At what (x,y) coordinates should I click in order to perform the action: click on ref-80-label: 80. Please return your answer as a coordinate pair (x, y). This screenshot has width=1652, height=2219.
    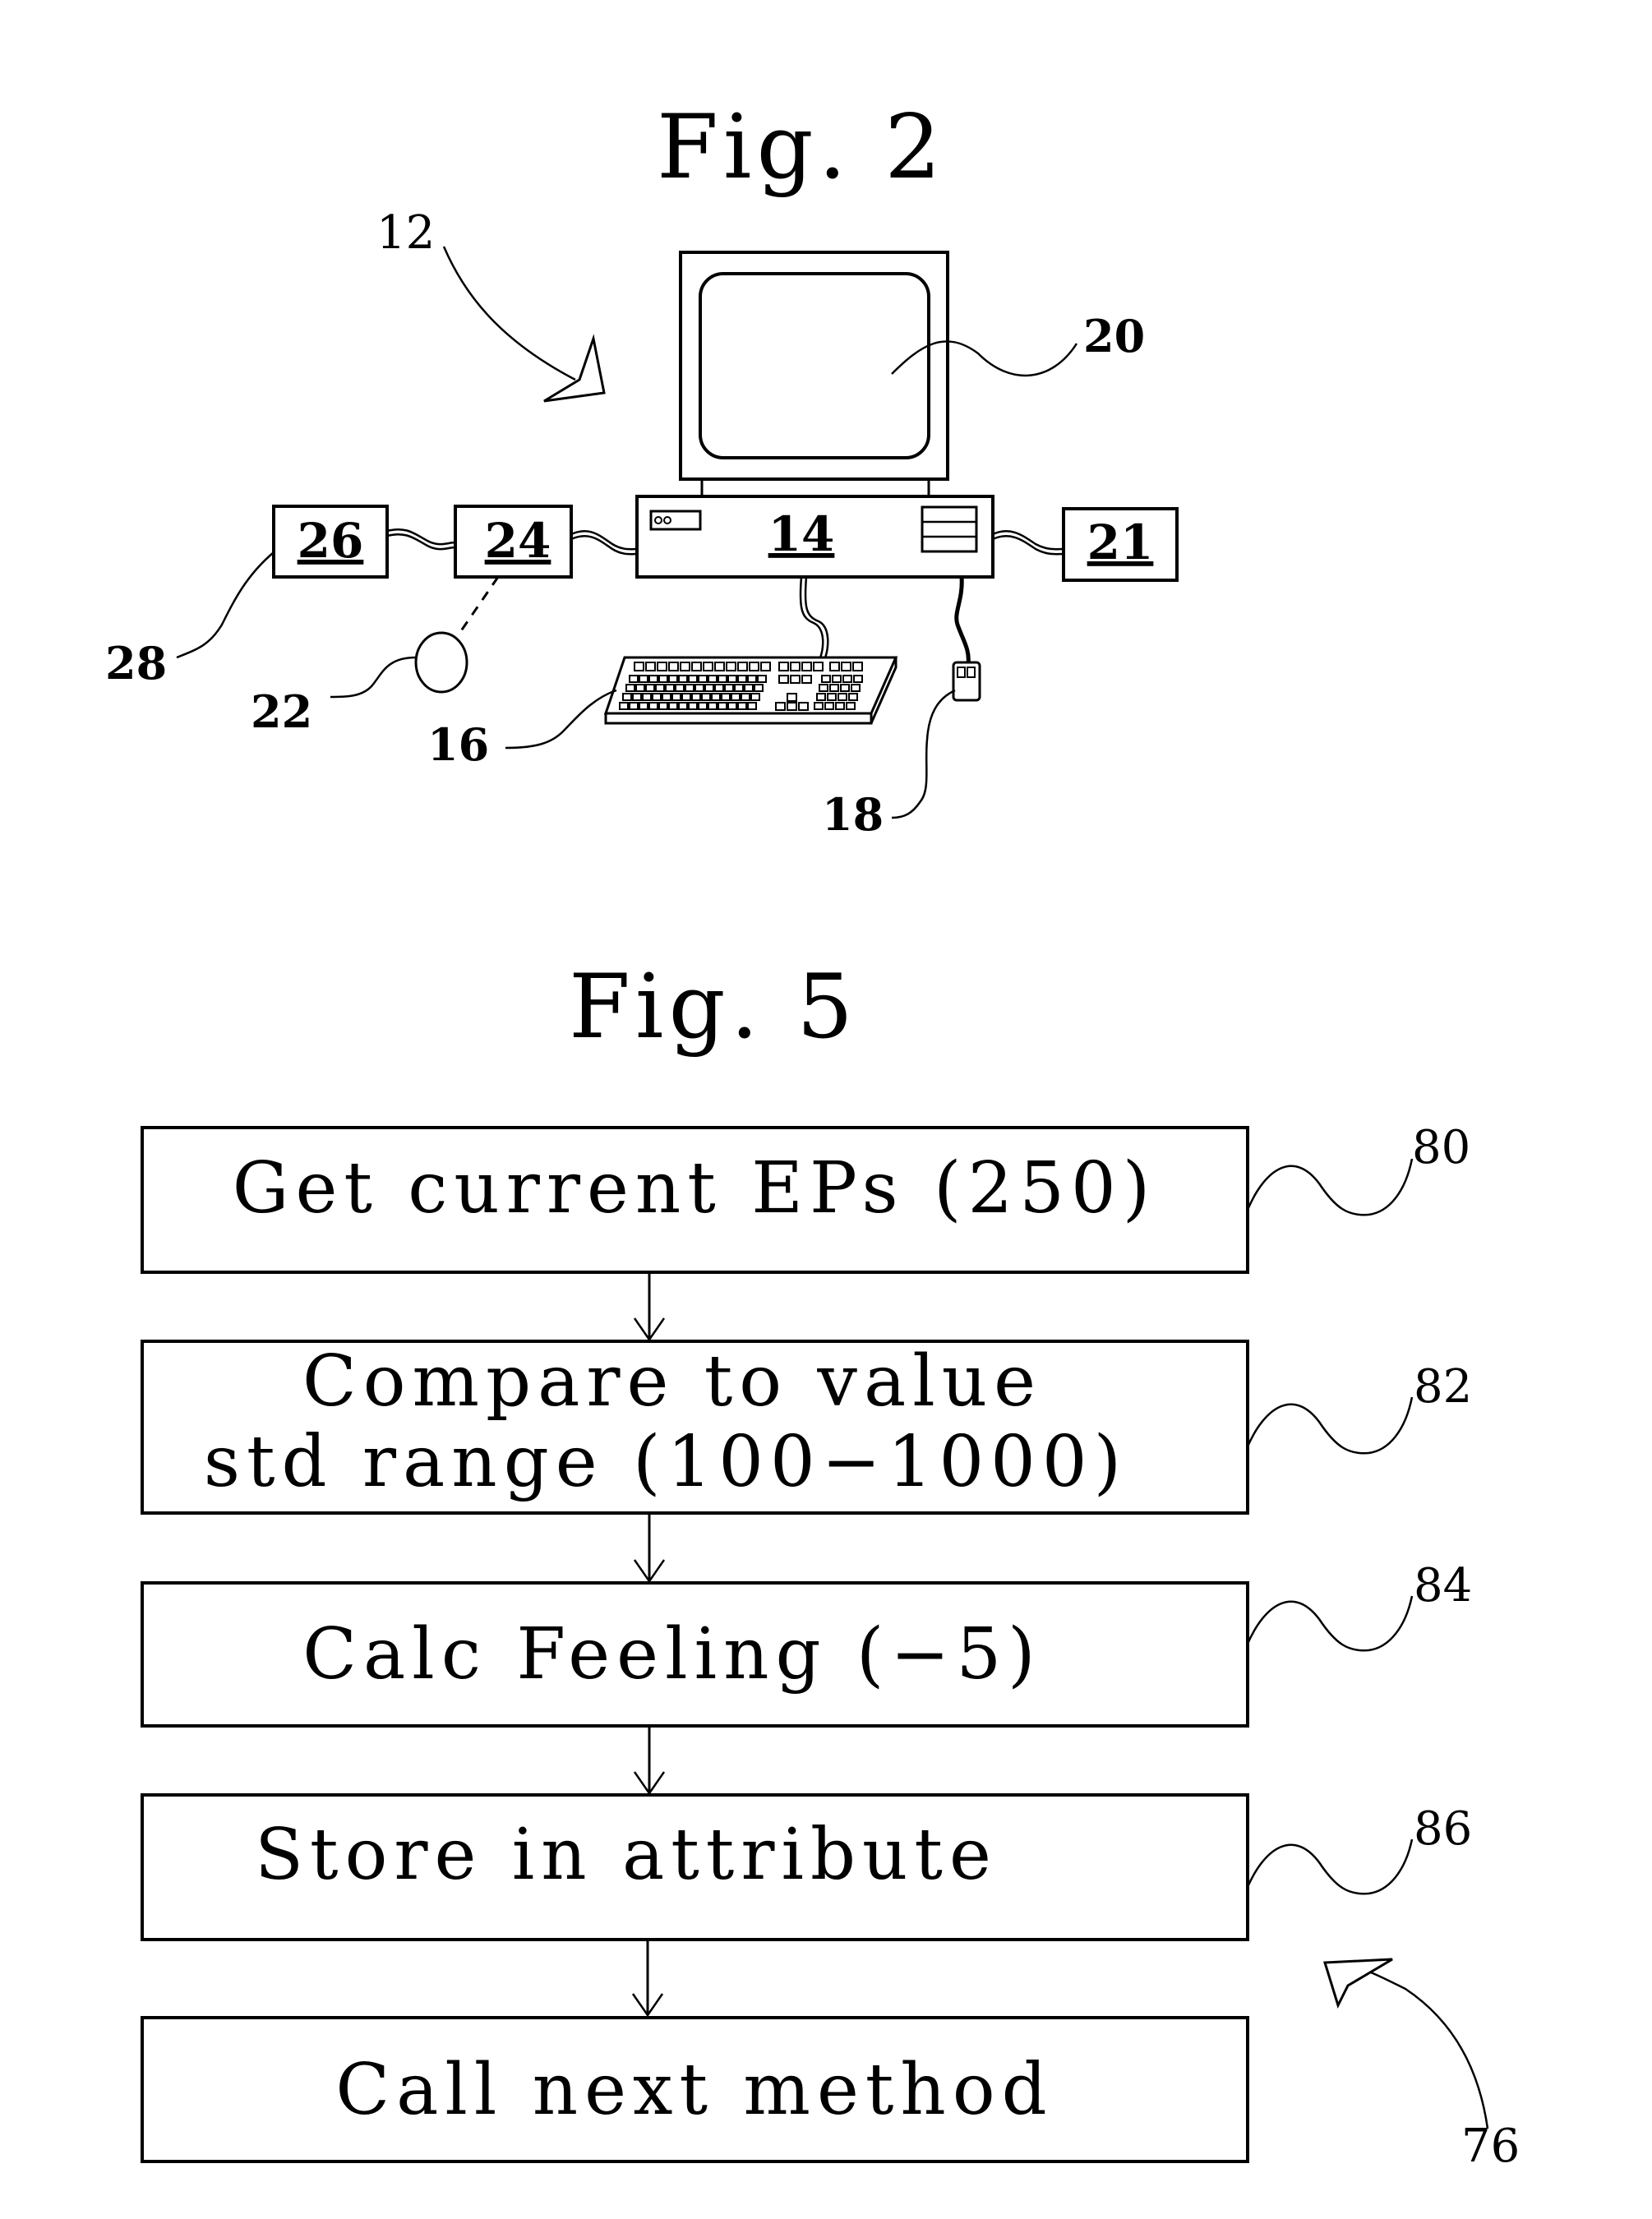
    Looking at the image, I should click on (1441, 1147).